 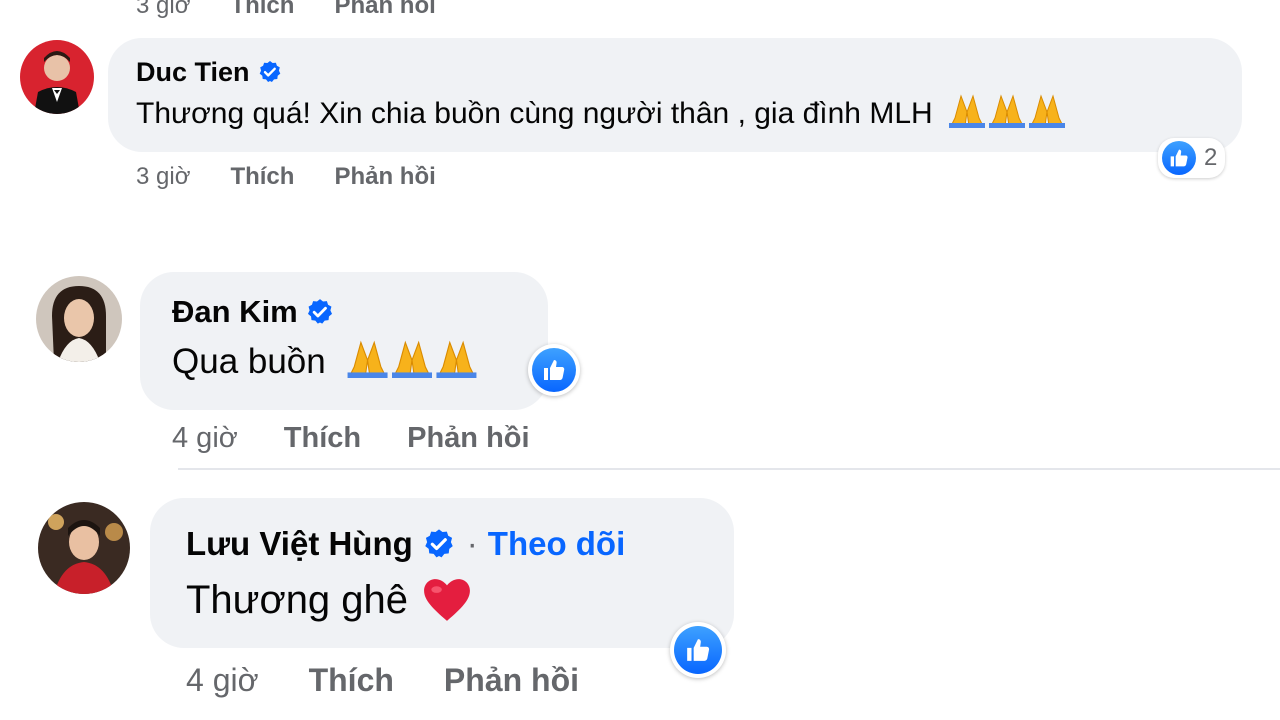 I want to click on previous-comment-actions: 3 giờ Thích Phản hồi, so click(x=286, y=10).